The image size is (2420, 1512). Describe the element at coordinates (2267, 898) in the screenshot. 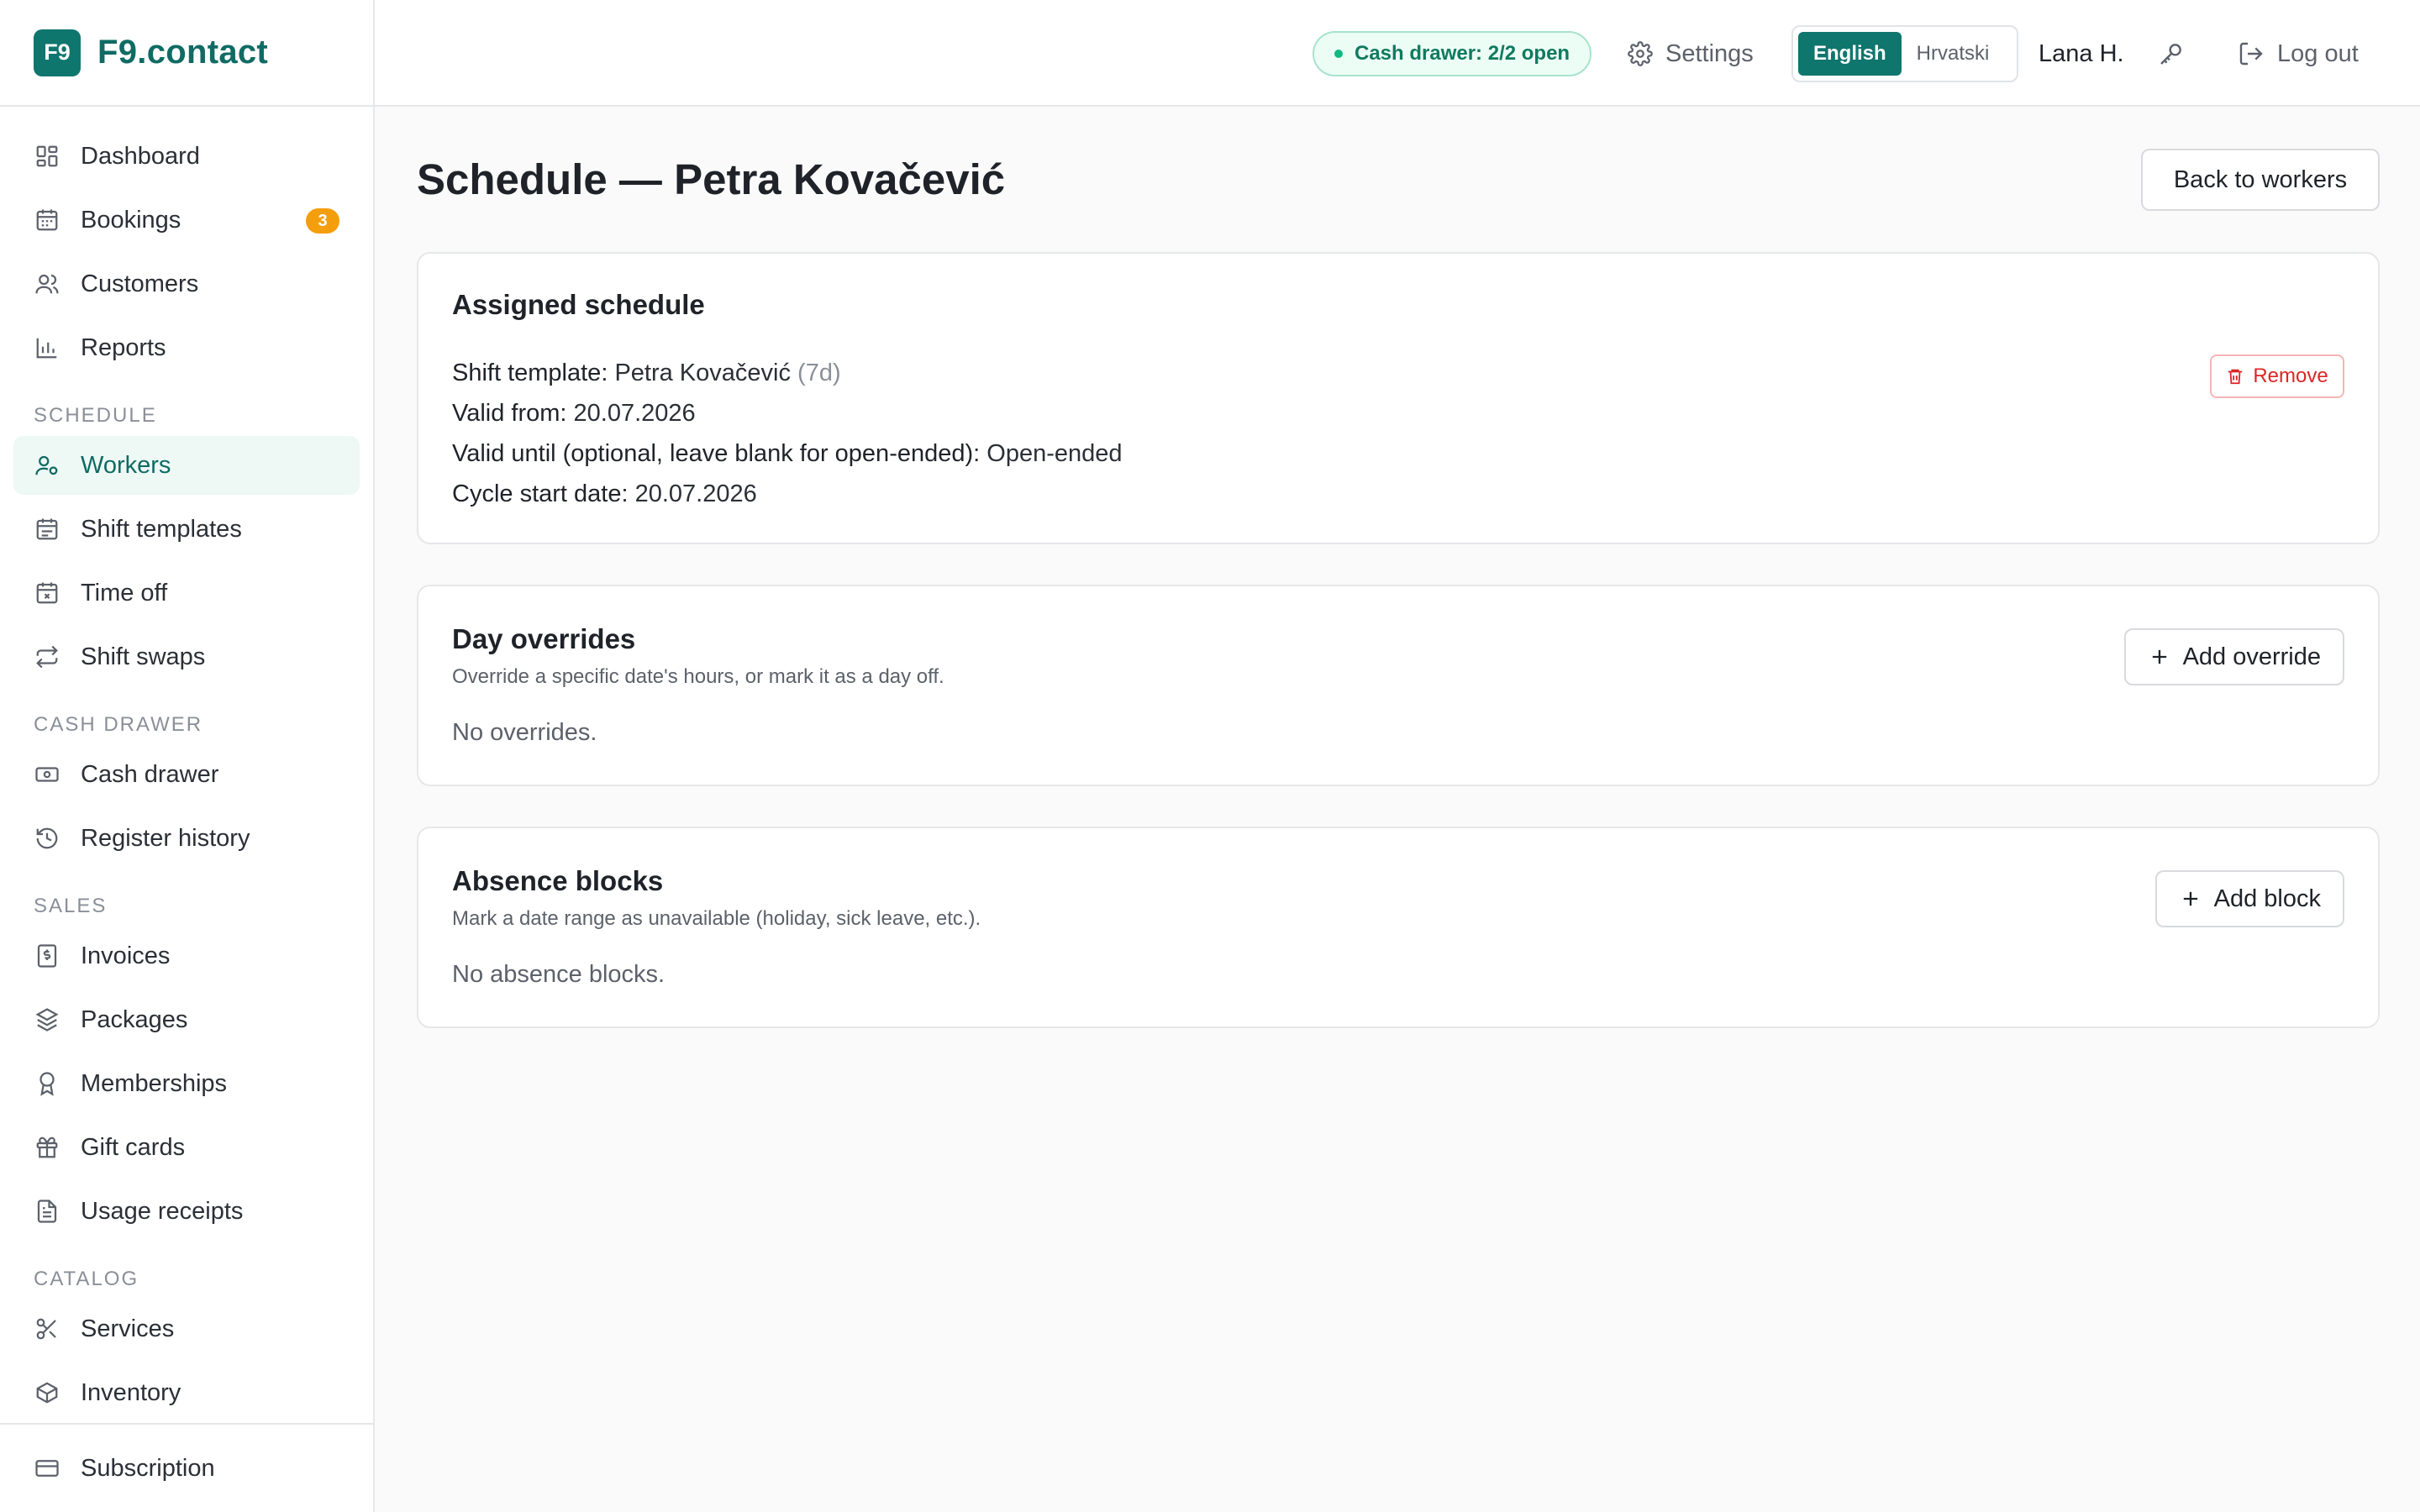

I see `add-block-label: Add block` at that location.